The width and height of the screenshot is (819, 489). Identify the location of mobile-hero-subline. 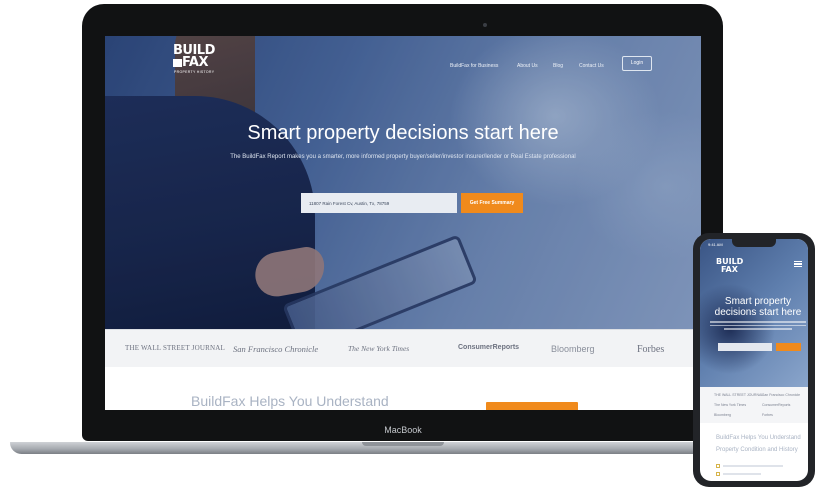
(758, 327).